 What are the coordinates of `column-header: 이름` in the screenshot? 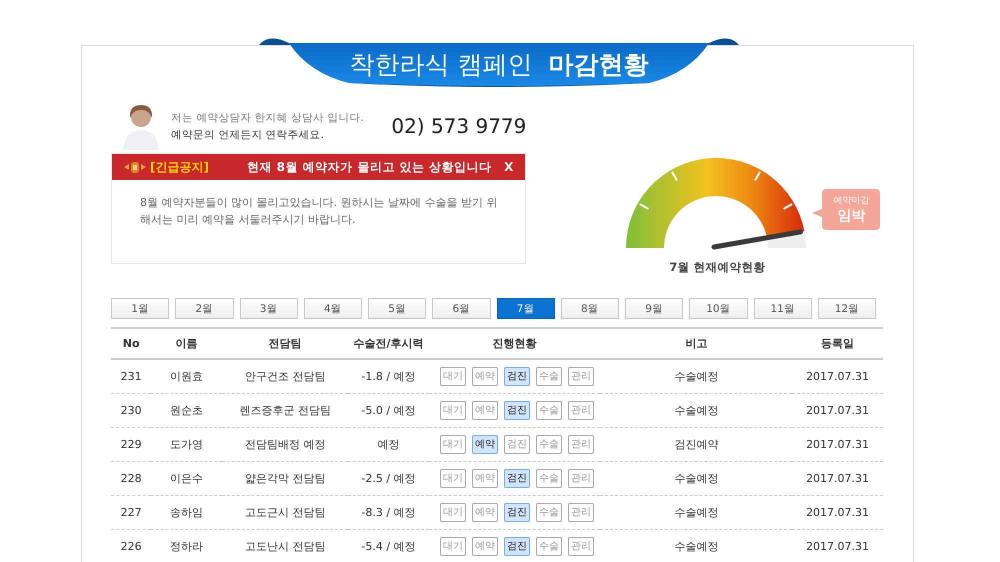 It's located at (186, 343).